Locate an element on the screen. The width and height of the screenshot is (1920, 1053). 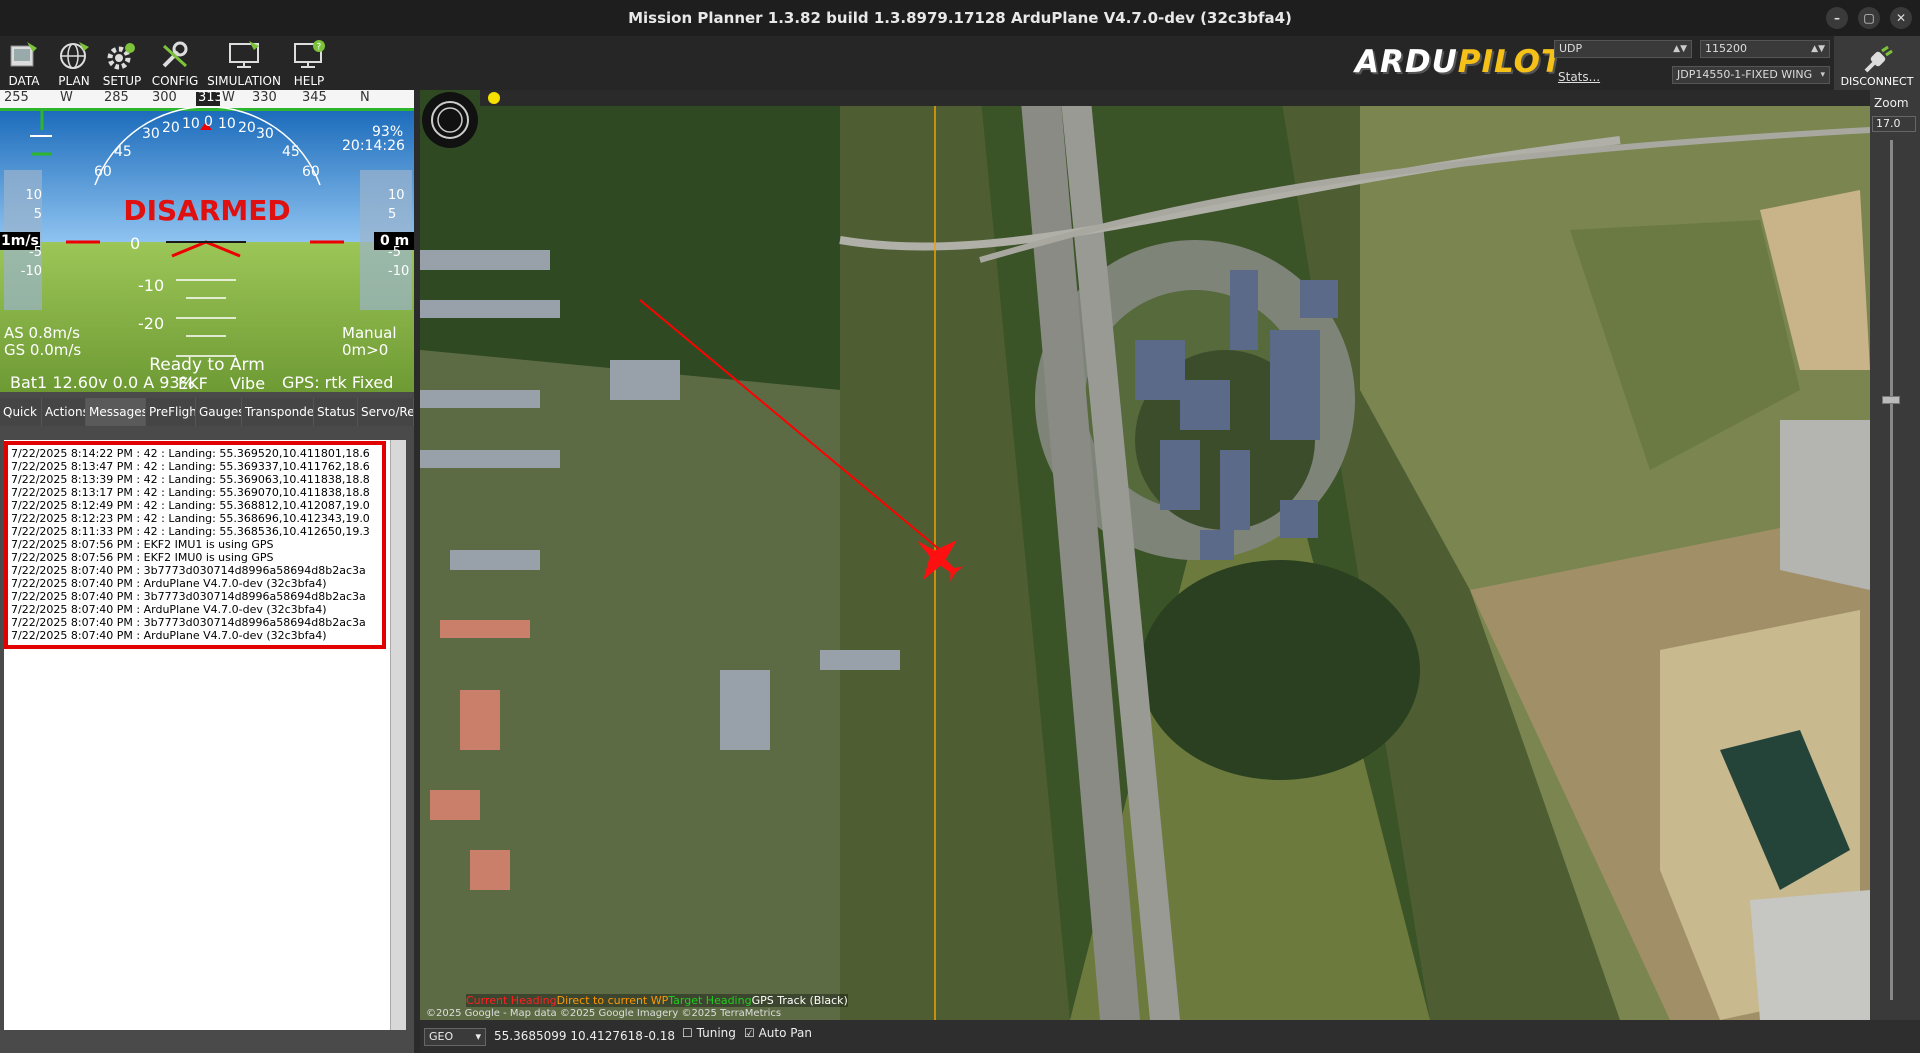
close-button: ✕ is located at coordinates (1901, 18).